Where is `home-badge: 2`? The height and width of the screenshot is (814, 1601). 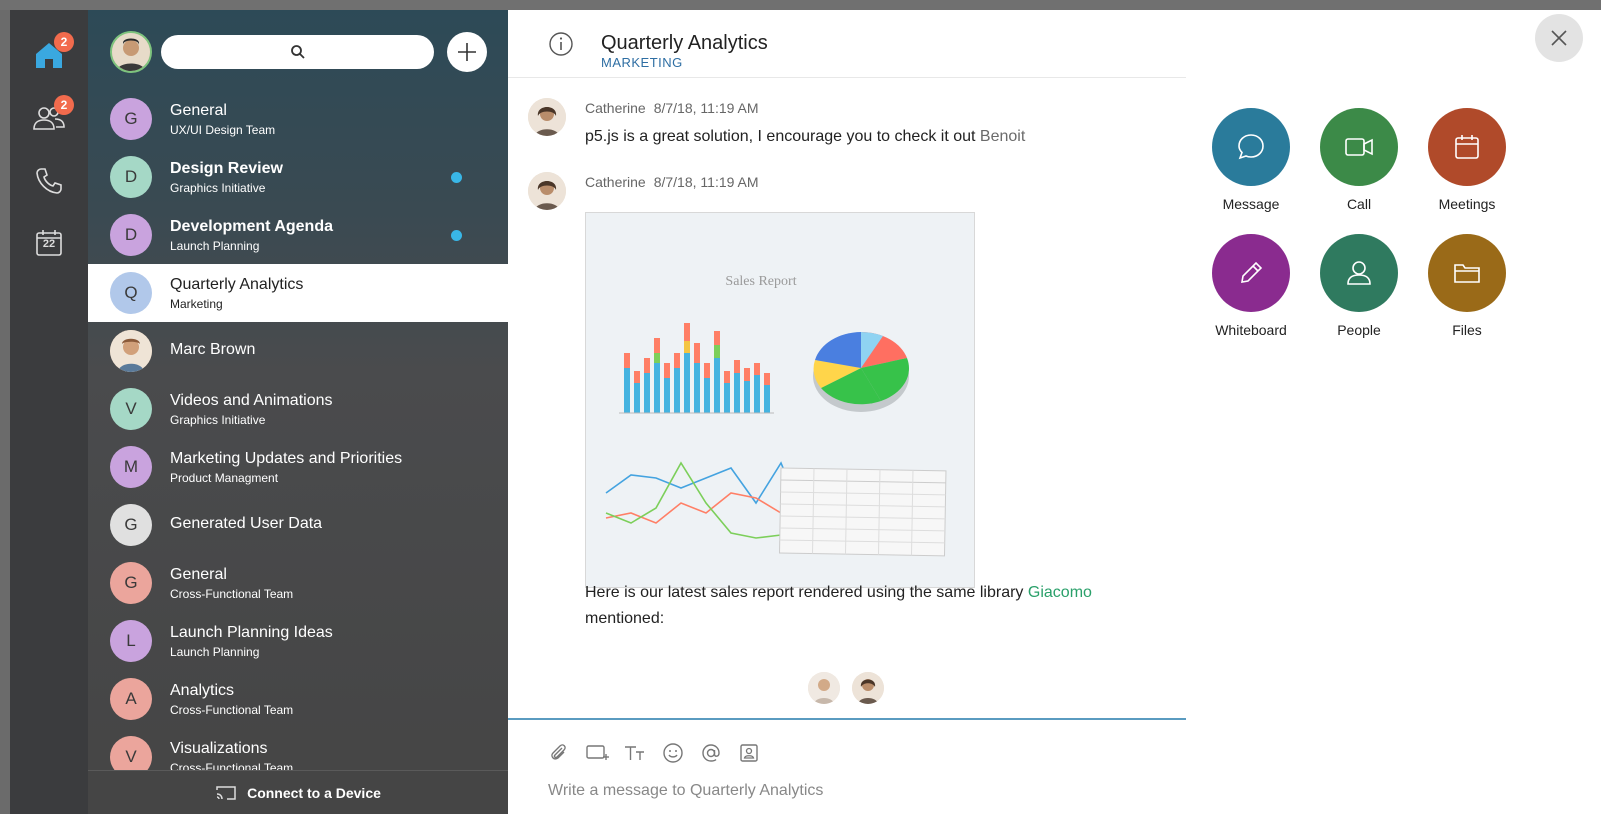 home-badge: 2 is located at coordinates (64, 42).